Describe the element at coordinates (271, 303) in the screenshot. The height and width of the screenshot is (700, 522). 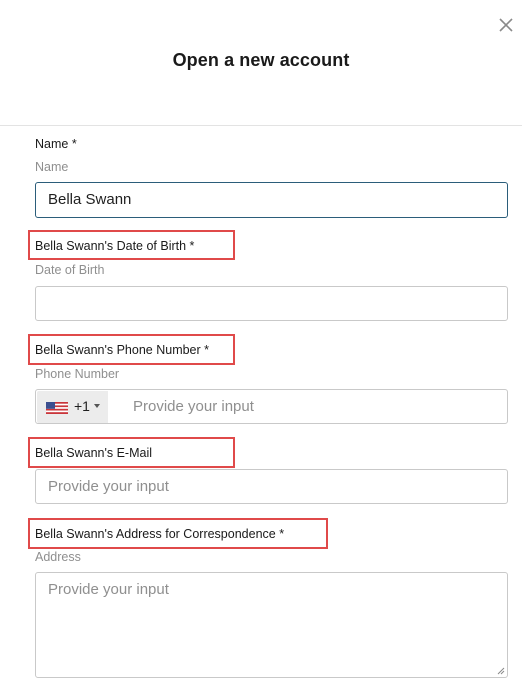
I see `dob-input` at that location.